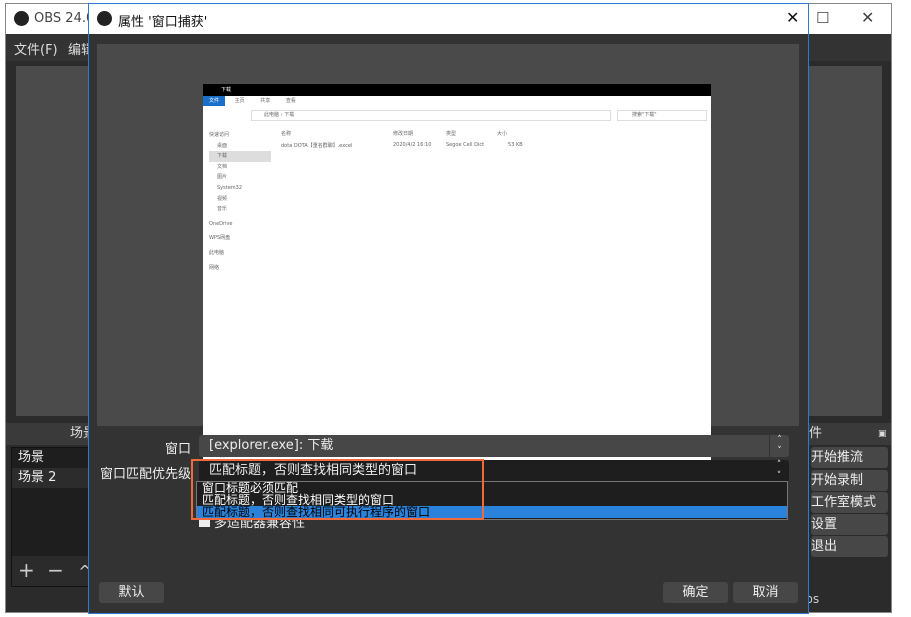 The width and height of the screenshot is (911, 617). Describe the element at coordinates (290, 101) in the screenshot. I see `ribbon-tab: 查看` at that location.